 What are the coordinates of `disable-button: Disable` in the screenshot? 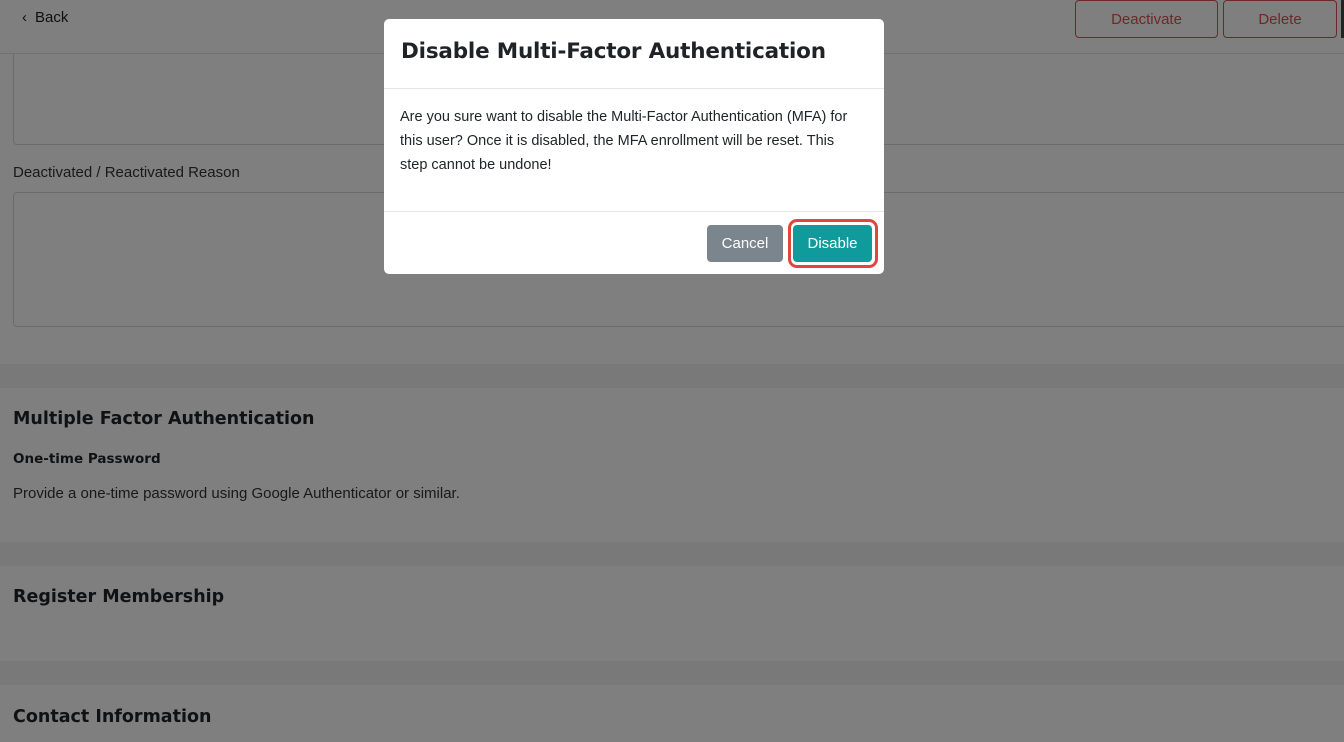 It's located at (832, 243).